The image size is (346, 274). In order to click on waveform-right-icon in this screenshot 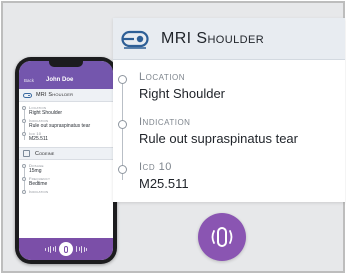, I will do `click(81, 249)`.